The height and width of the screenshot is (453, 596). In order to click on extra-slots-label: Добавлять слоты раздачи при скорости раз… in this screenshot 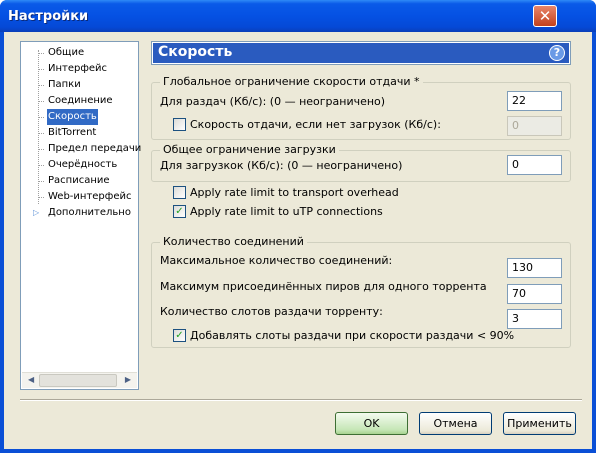, I will do `click(352, 335)`.